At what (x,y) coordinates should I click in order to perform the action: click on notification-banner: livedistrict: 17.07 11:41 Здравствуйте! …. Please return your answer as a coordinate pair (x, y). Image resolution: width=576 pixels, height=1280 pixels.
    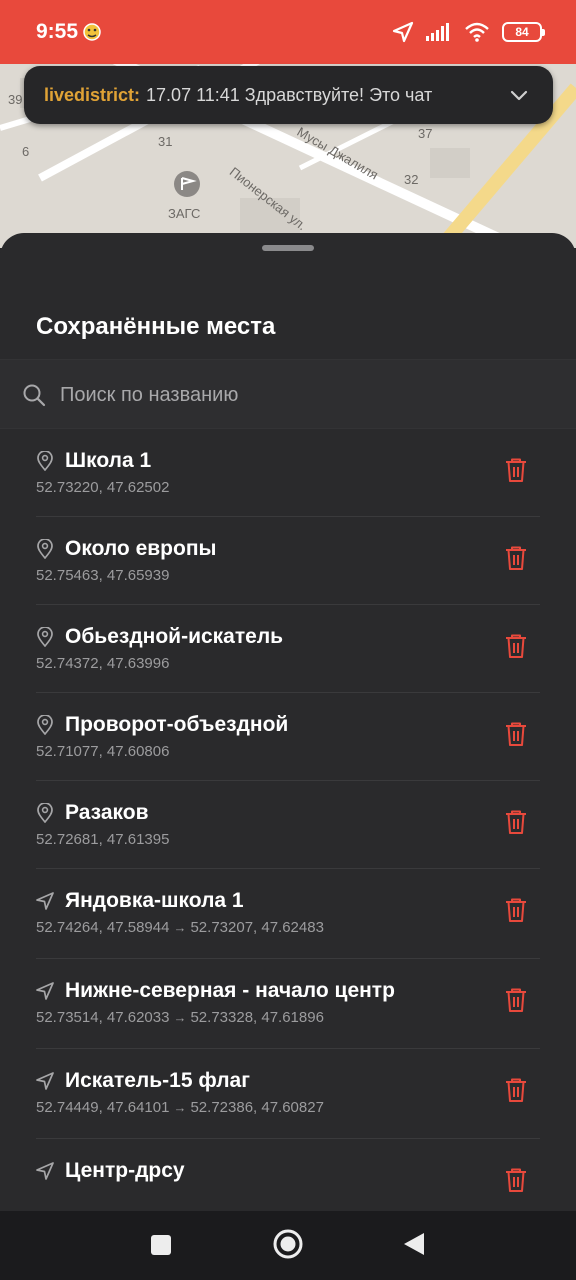
    Looking at the image, I should click on (288, 95).